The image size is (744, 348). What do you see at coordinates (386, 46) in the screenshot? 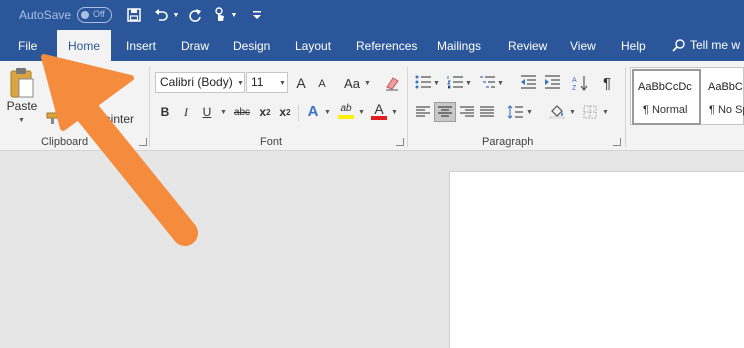
I see `tab-references: References` at bounding box center [386, 46].